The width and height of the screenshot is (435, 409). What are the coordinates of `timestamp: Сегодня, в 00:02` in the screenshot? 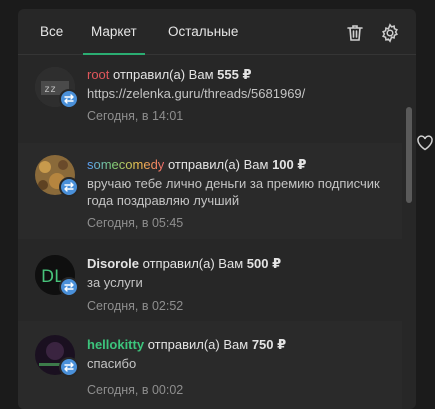 It's located at (135, 390).